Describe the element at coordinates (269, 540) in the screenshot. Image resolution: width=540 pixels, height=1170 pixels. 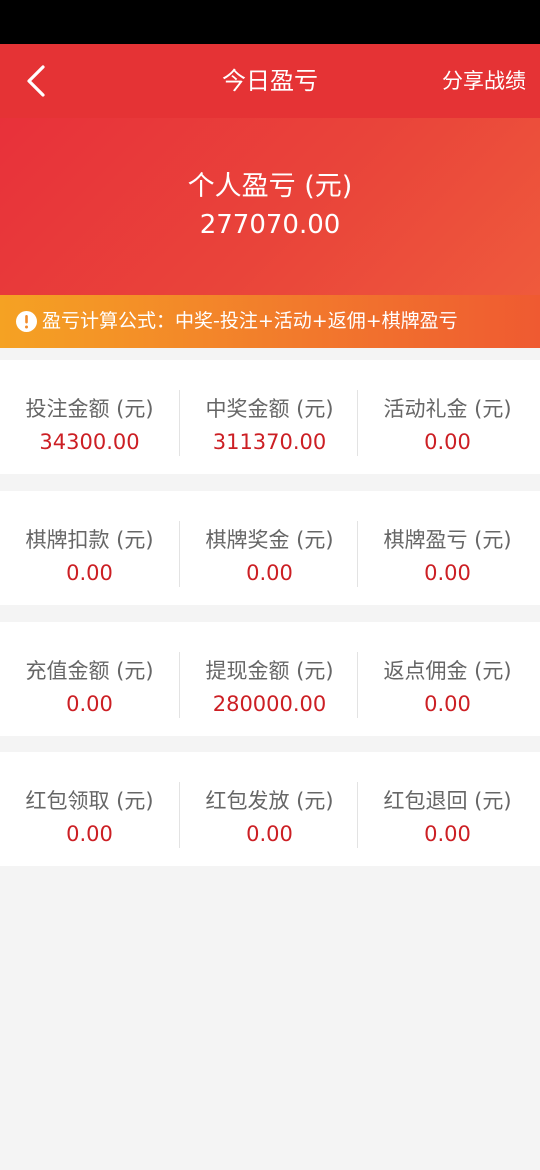
I see `stat-label: 棋牌奖金 (元)` at that location.